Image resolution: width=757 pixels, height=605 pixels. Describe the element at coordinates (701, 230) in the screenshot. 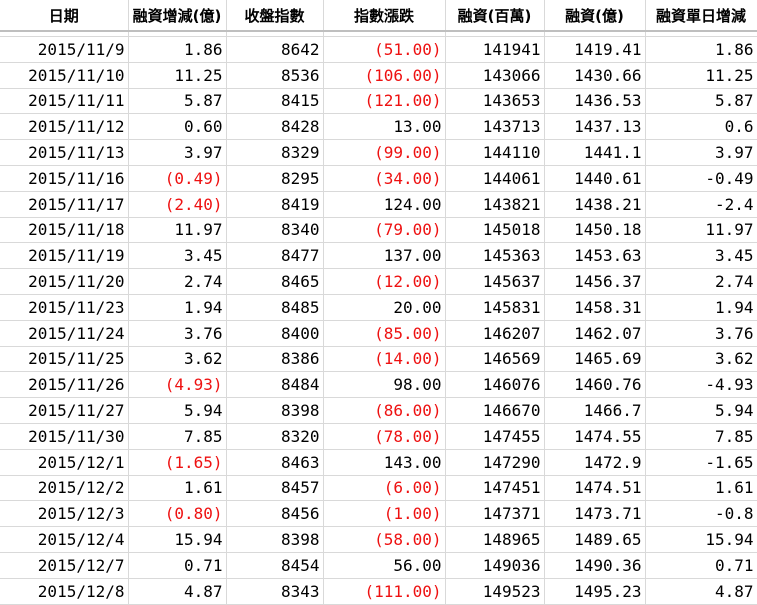

I see `cell-daily-change: 11.97` at that location.